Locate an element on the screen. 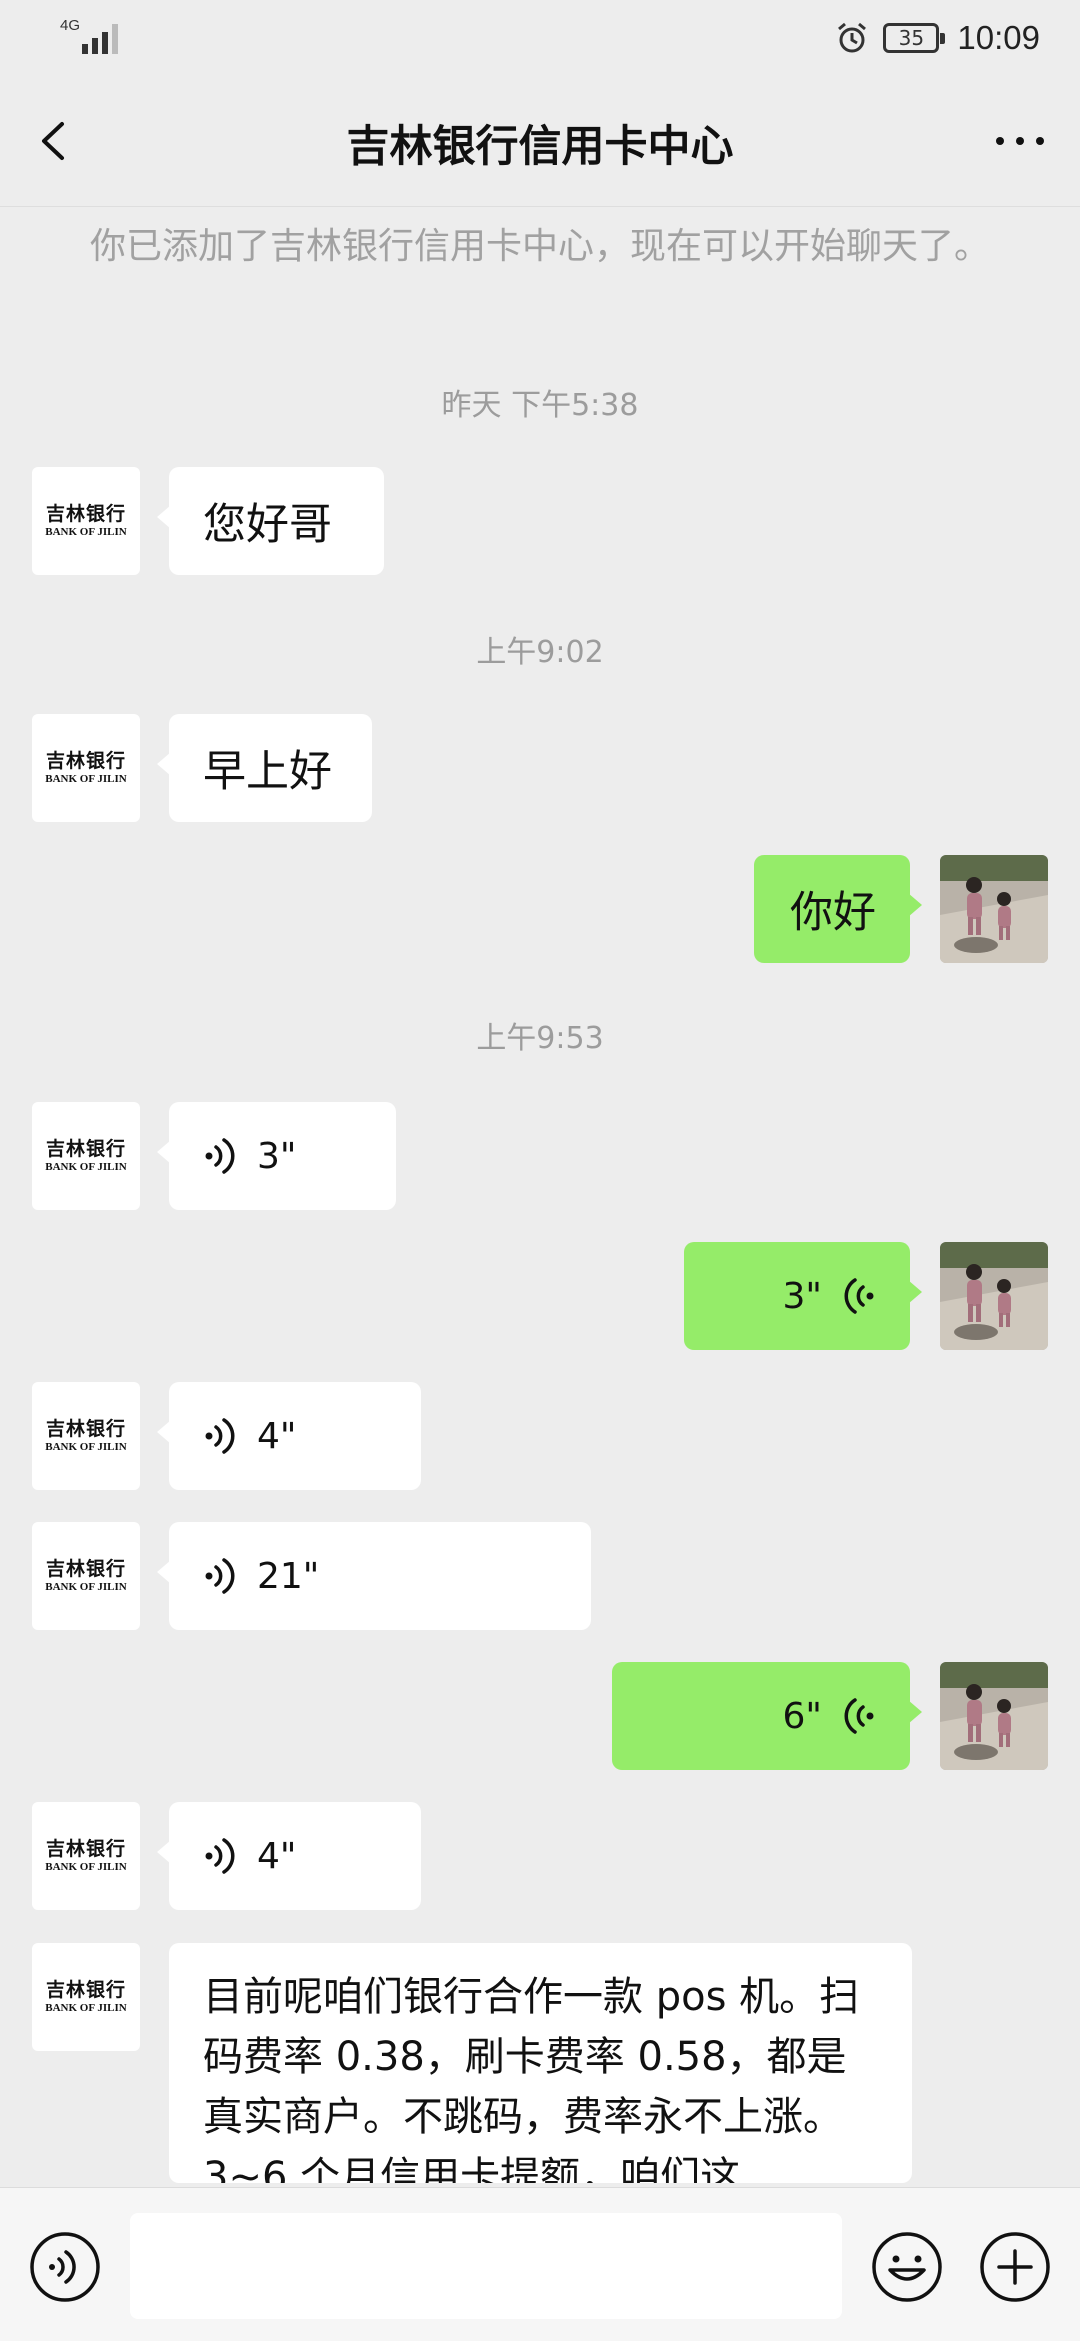 This screenshot has width=1080, height=2341. signal-indicator: 4G is located at coordinates (95, 38).